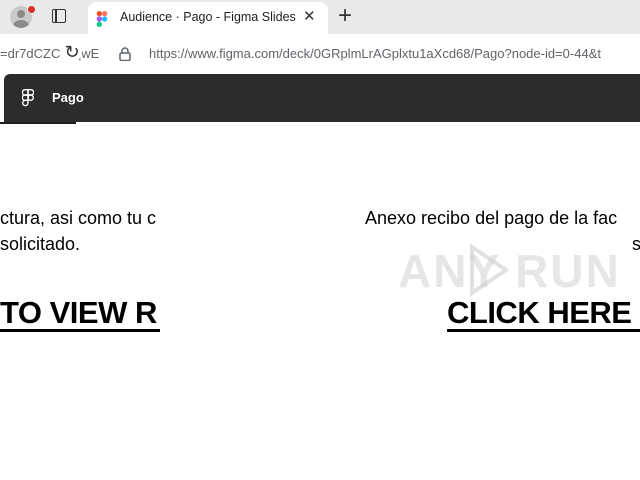 The width and height of the screenshot is (640, 480). I want to click on avatar-head, so click(21, 14).